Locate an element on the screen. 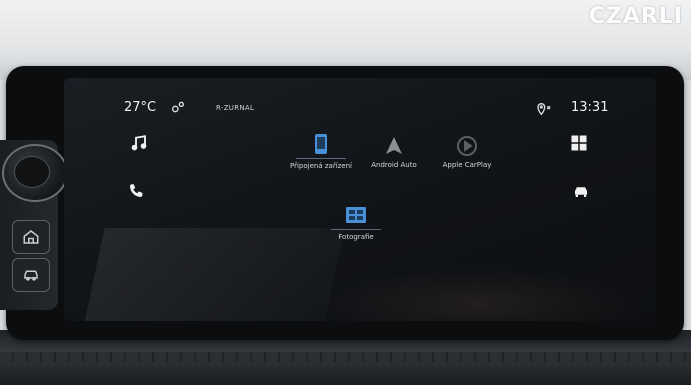 This screenshot has width=691, height=385. tile-apple-carplay: Apple CarPlay is located at coordinates (467, 152).